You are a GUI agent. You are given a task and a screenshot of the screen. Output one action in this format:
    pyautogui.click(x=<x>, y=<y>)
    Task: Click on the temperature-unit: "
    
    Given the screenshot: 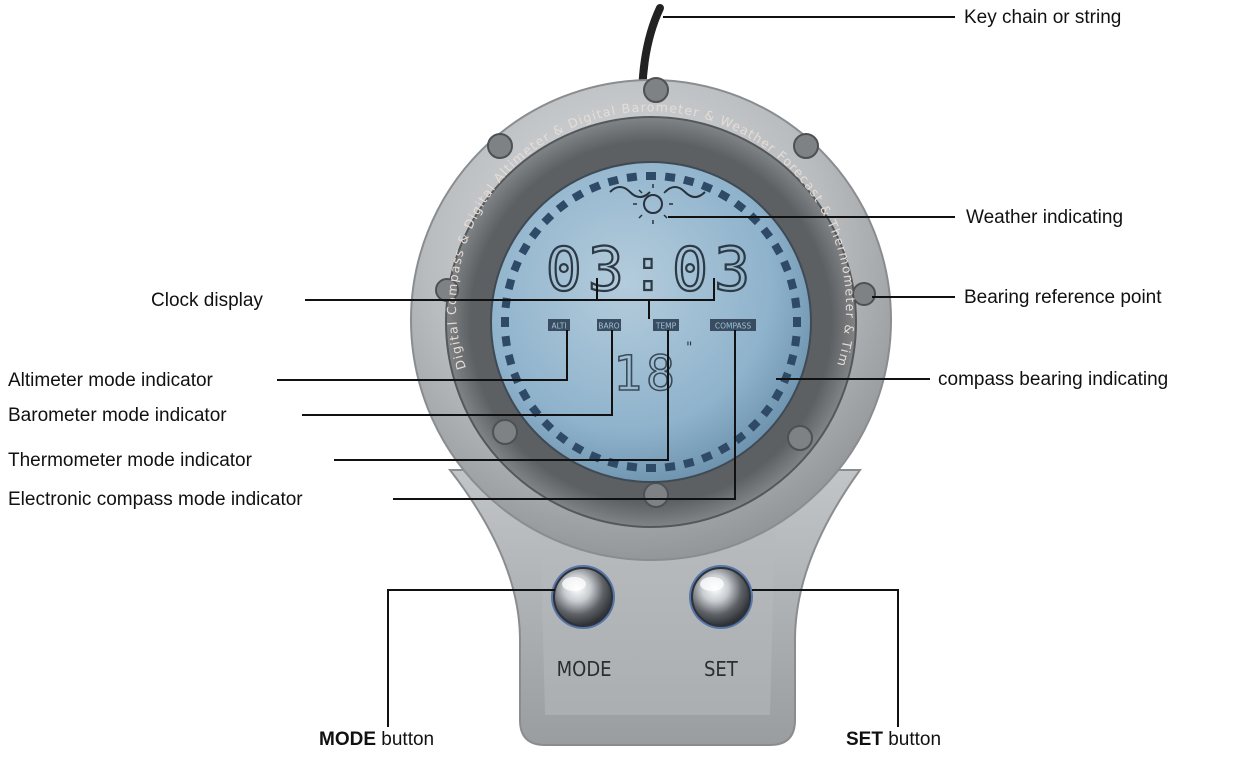 What is the action you would take?
    pyautogui.click(x=689, y=348)
    